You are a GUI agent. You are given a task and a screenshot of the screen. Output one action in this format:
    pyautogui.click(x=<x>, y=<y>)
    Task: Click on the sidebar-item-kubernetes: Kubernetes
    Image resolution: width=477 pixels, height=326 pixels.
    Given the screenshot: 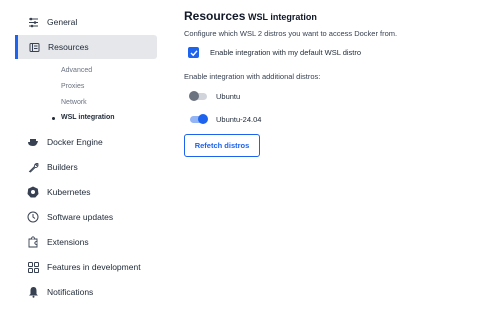 What is the action you would take?
    pyautogui.click(x=85, y=192)
    